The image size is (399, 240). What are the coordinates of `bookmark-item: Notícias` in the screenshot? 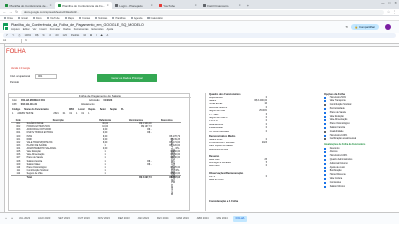 It's located at (101, 18).